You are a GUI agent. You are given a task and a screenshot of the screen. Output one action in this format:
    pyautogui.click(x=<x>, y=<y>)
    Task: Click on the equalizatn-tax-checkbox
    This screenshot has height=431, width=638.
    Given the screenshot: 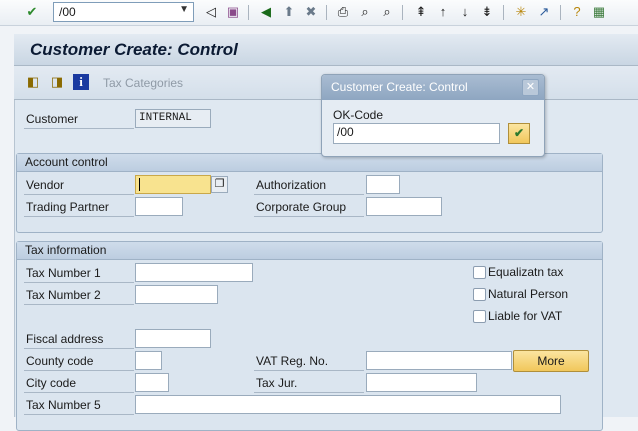 What is the action you would take?
    pyautogui.click(x=479, y=272)
    